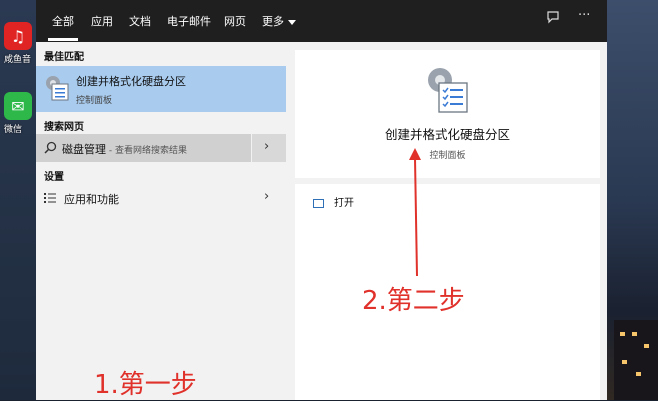  What do you see at coordinates (50, 198) in the screenshot?
I see `list-icon` at bounding box center [50, 198].